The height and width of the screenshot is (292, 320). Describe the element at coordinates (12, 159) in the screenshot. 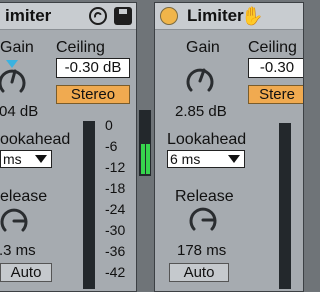

I see `lookahead-value: ms` at that location.